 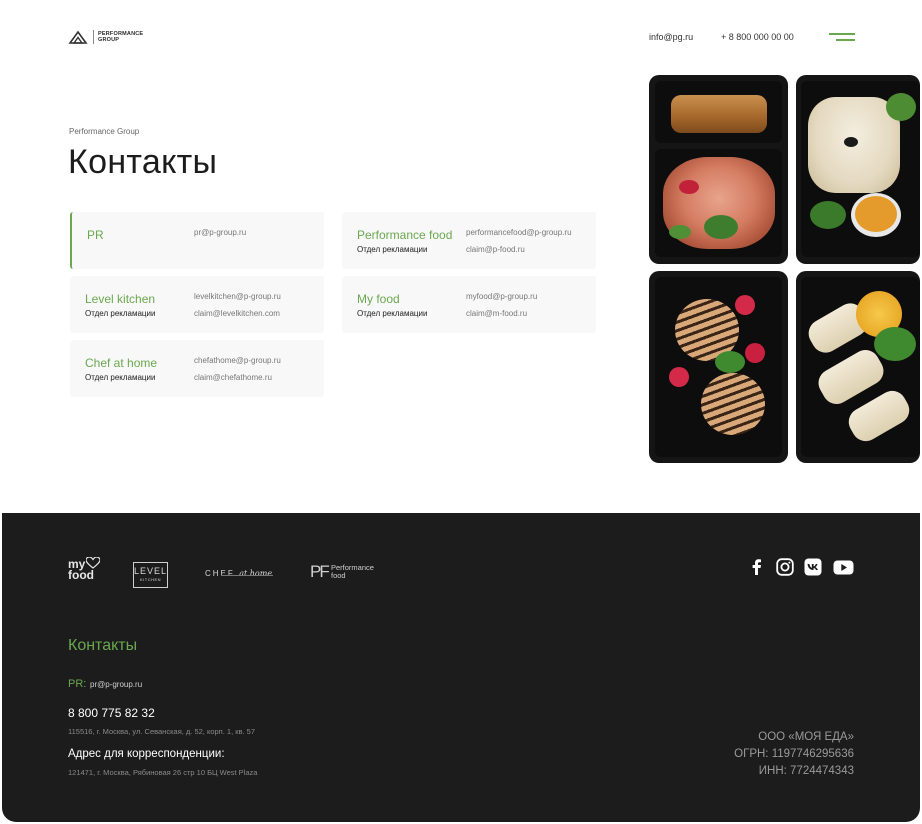 What do you see at coordinates (95, 235) in the screenshot?
I see `contact-name: PR` at bounding box center [95, 235].